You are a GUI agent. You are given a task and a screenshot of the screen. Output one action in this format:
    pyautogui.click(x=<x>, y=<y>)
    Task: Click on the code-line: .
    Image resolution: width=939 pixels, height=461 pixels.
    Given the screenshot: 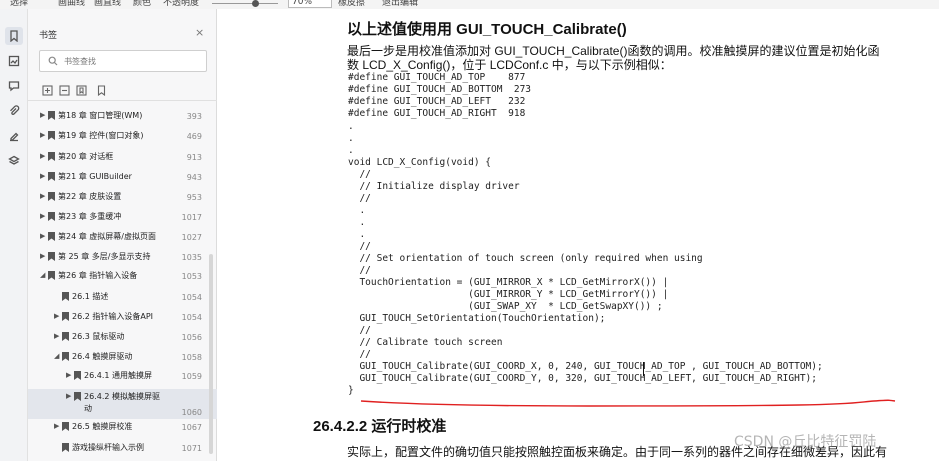 What is the action you would take?
    pyautogui.click(x=357, y=234)
    